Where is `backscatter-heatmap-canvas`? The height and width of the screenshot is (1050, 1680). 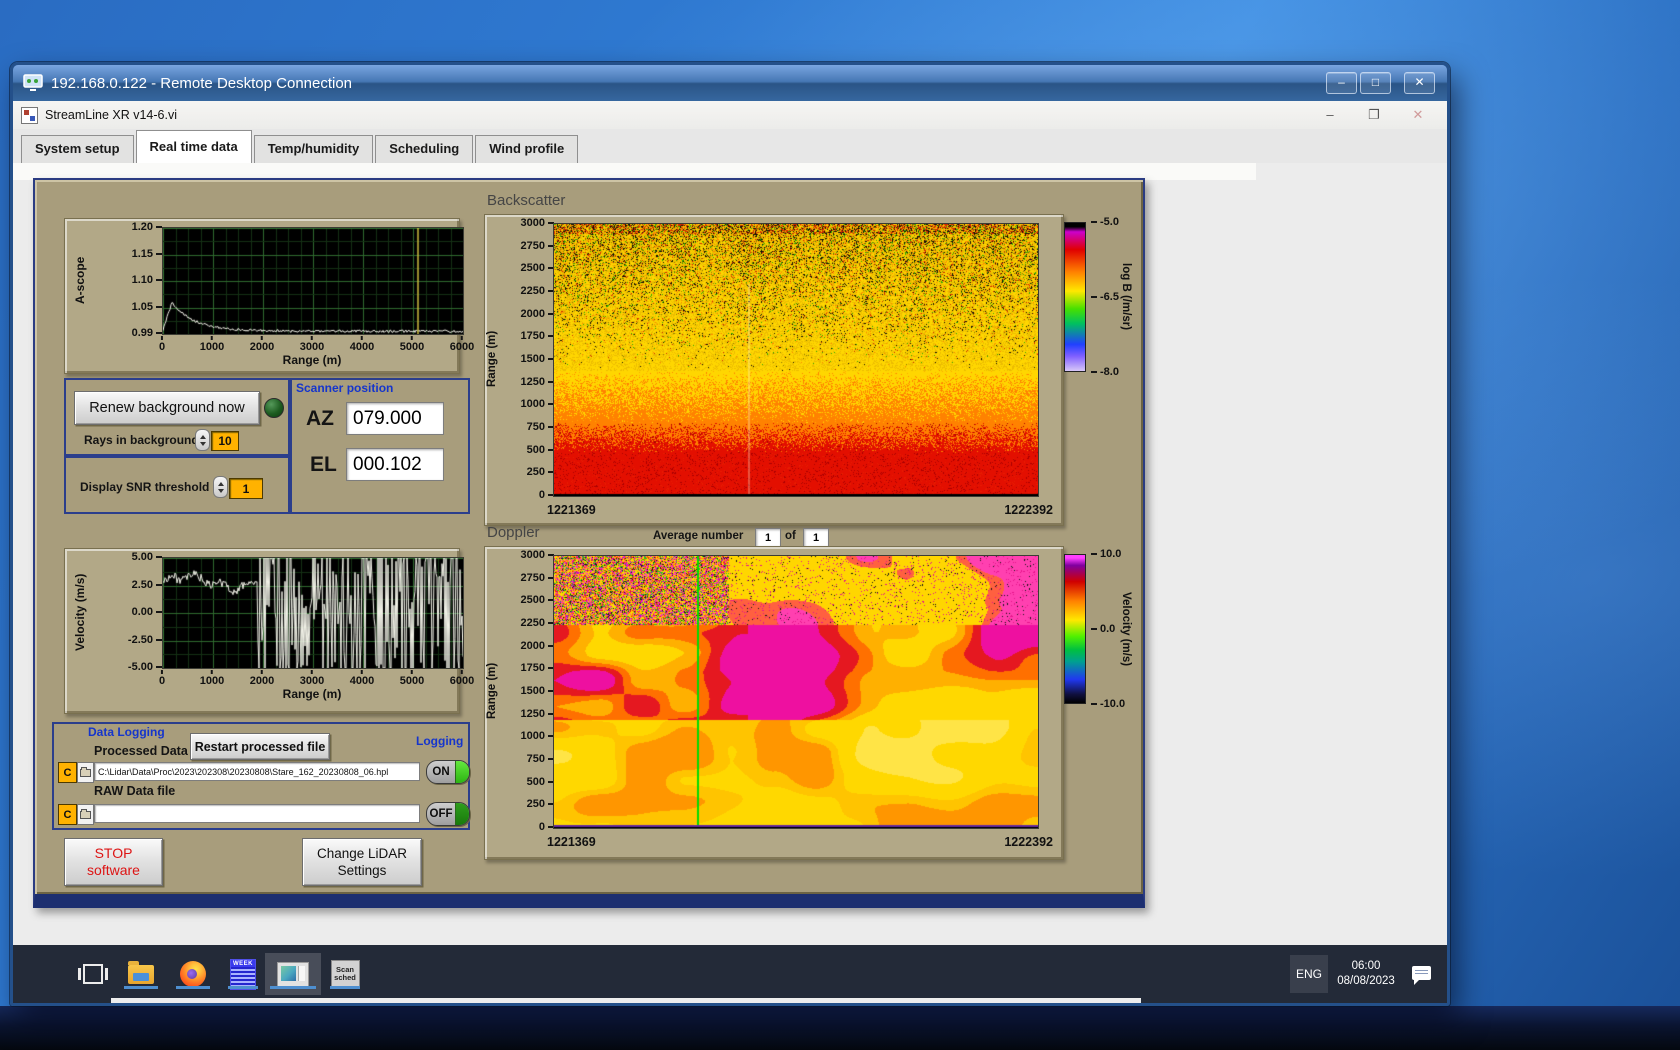 backscatter-heatmap-canvas is located at coordinates (796, 360).